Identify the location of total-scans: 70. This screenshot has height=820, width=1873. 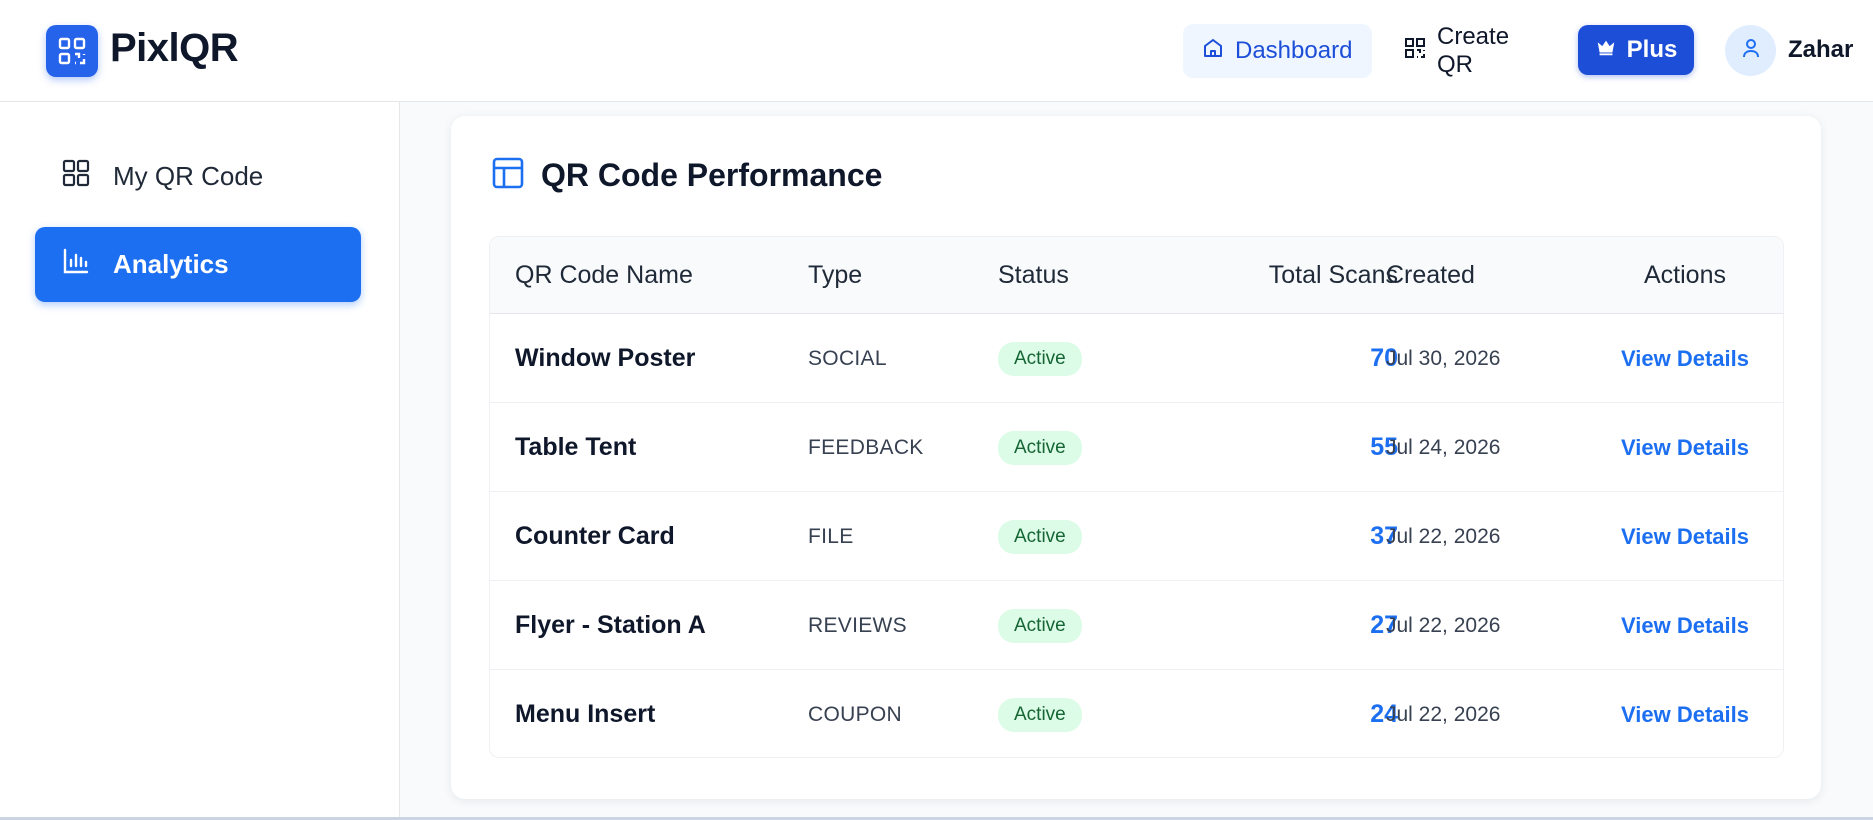
(1384, 358).